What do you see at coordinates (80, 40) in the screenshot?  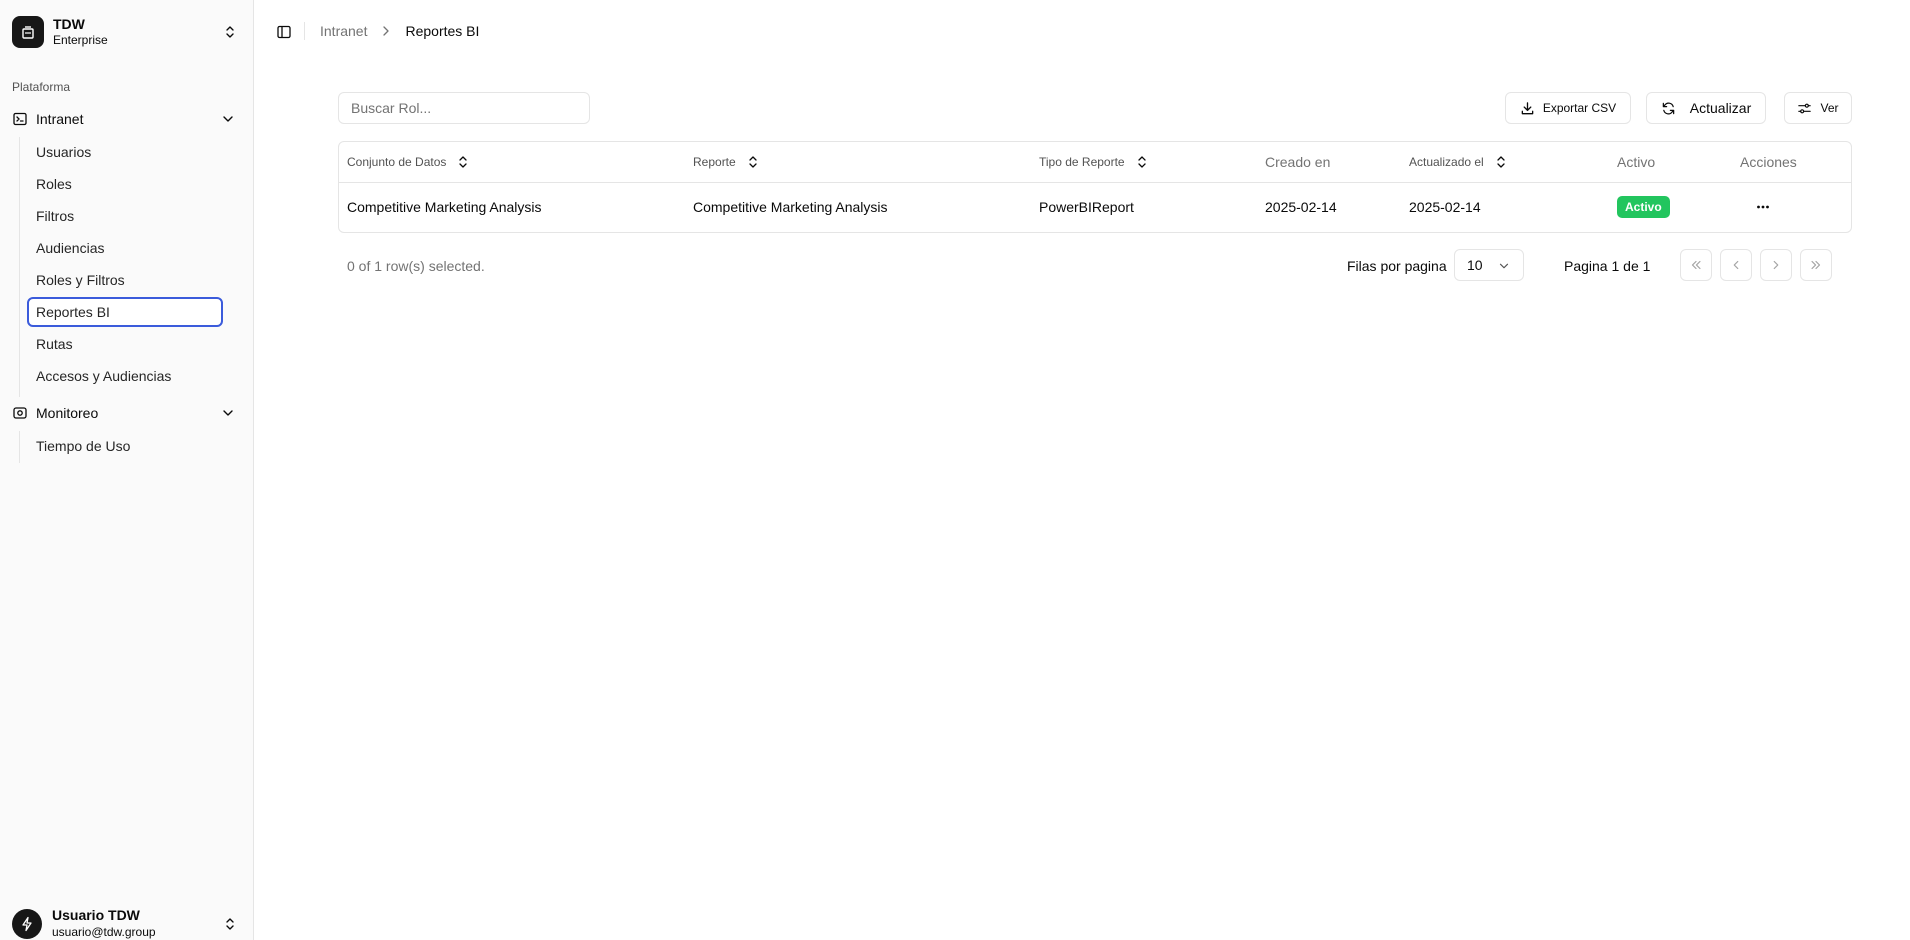 I see `team-plan: Enterprise` at bounding box center [80, 40].